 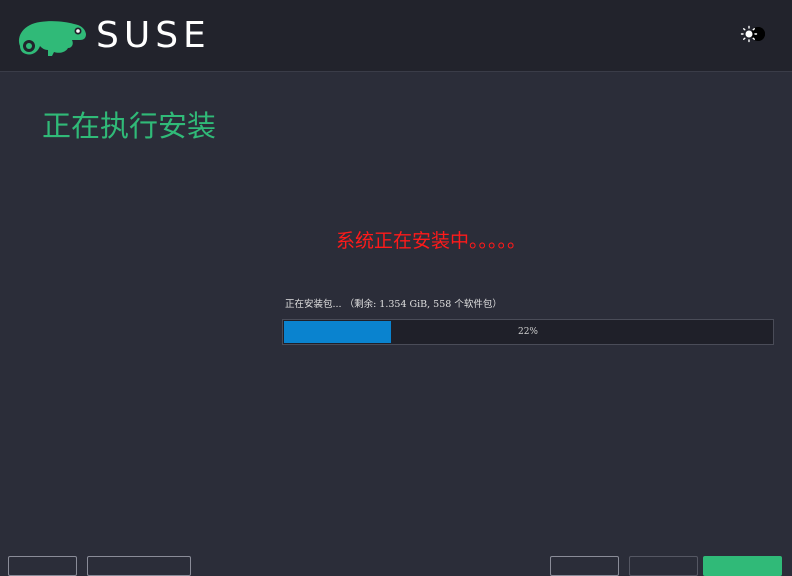 What do you see at coordinates (753, 34) in the screenshot?
I see `sun-moon-toggle-icon` at bounding box center [753, 34].